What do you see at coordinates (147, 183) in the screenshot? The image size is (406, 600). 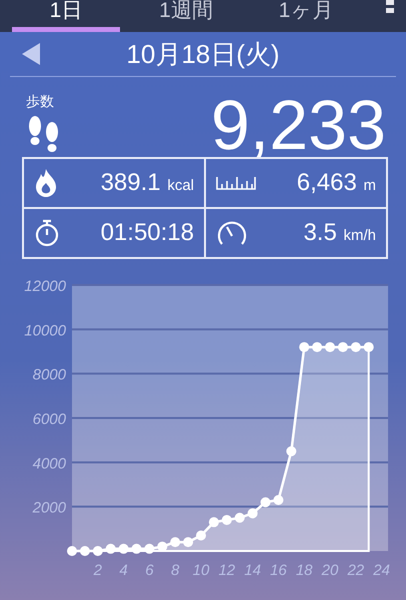 I see `stat-value: 389.1 kcal` at bounding box center [147, 183].